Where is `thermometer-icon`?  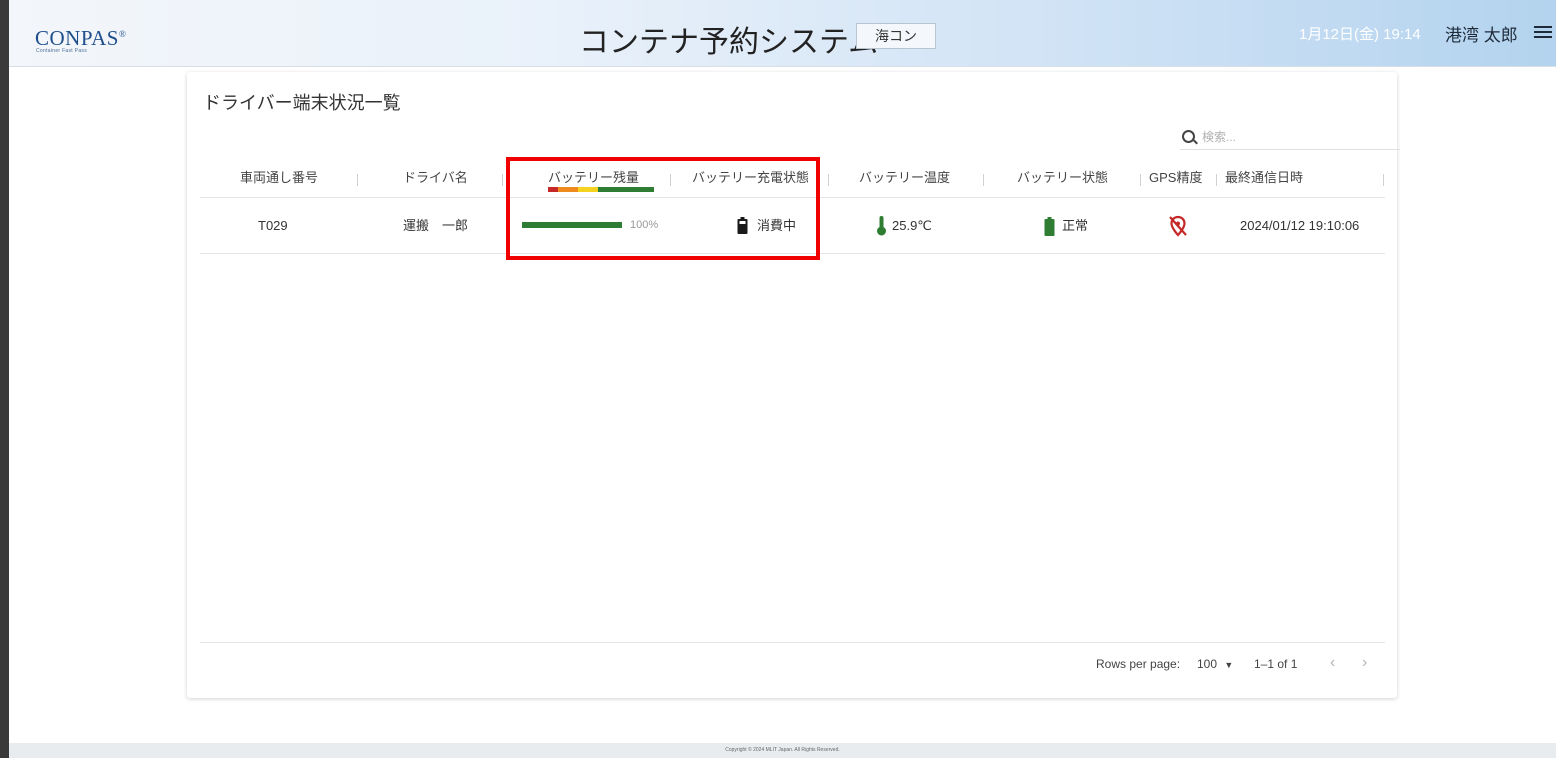 thermometer-icon is located at coordinates (881, 226).